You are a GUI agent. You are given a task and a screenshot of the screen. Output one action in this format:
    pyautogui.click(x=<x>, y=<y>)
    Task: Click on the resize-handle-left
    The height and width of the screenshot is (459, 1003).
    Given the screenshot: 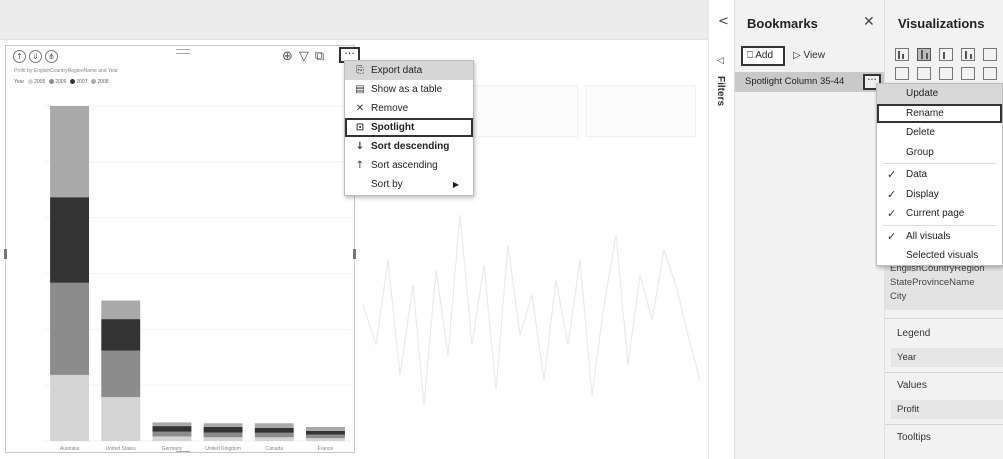 What is the action you would take?
    pyautogui.click(x=5, y=254)
    